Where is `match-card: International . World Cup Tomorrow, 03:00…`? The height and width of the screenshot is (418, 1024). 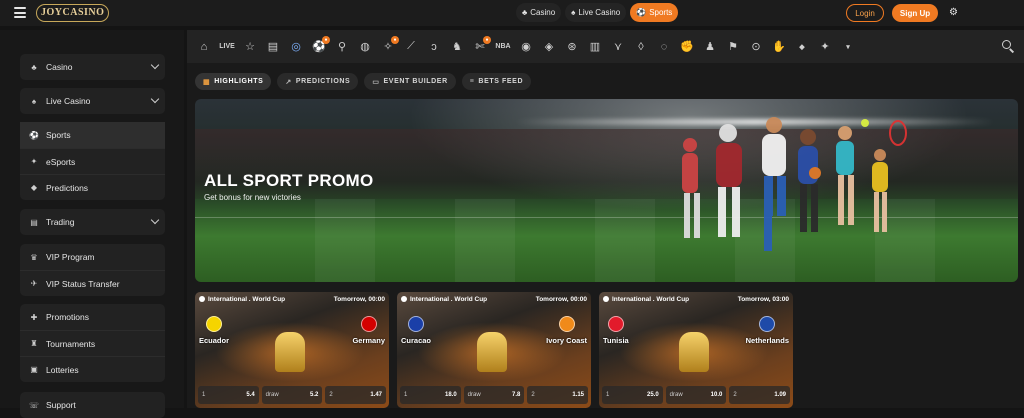
match-card: International . World Cup Tomorrow, 03:00… is located at coordinates (696, 350).